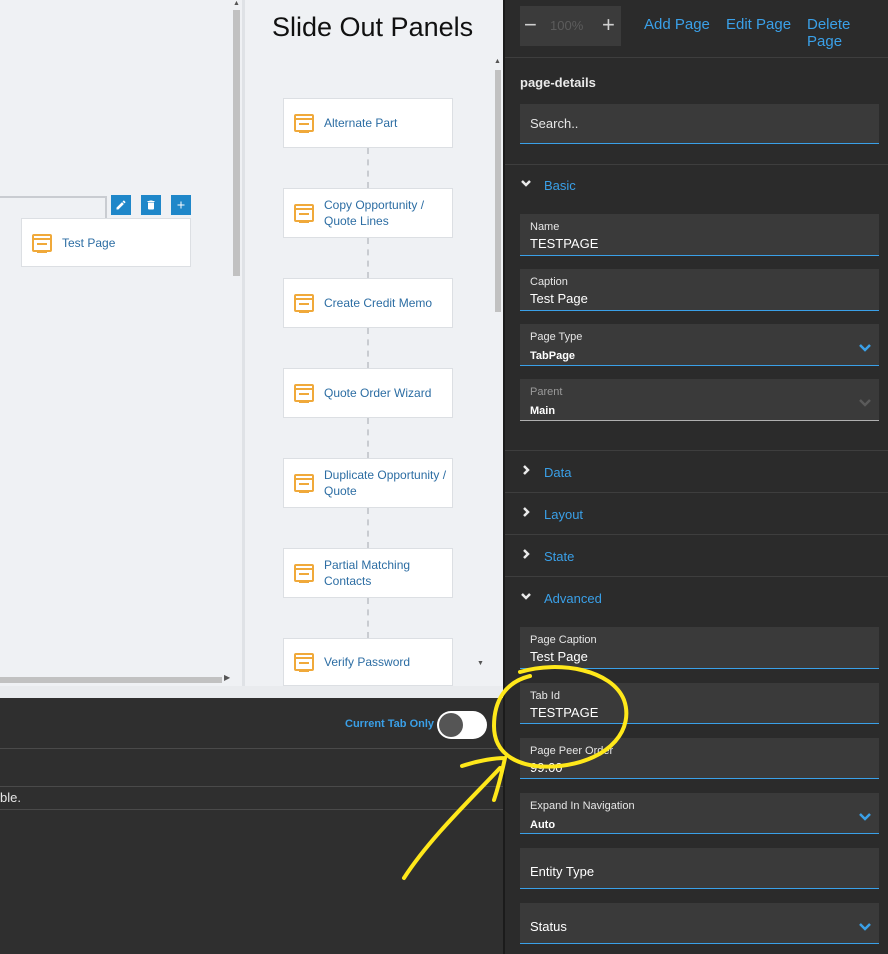 The height and width of the screenshot is (954, 888). Describe the element at coordinates (553, 356) in the screenshot. I see `field-value: TabPage` at that location.